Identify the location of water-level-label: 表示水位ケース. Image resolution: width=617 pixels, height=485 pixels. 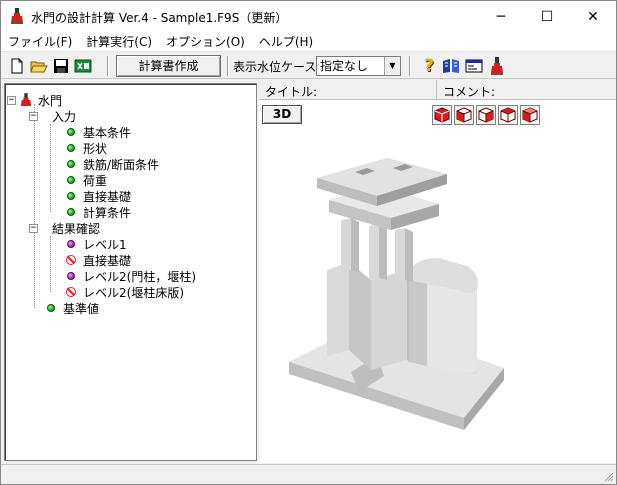
(275, 67).